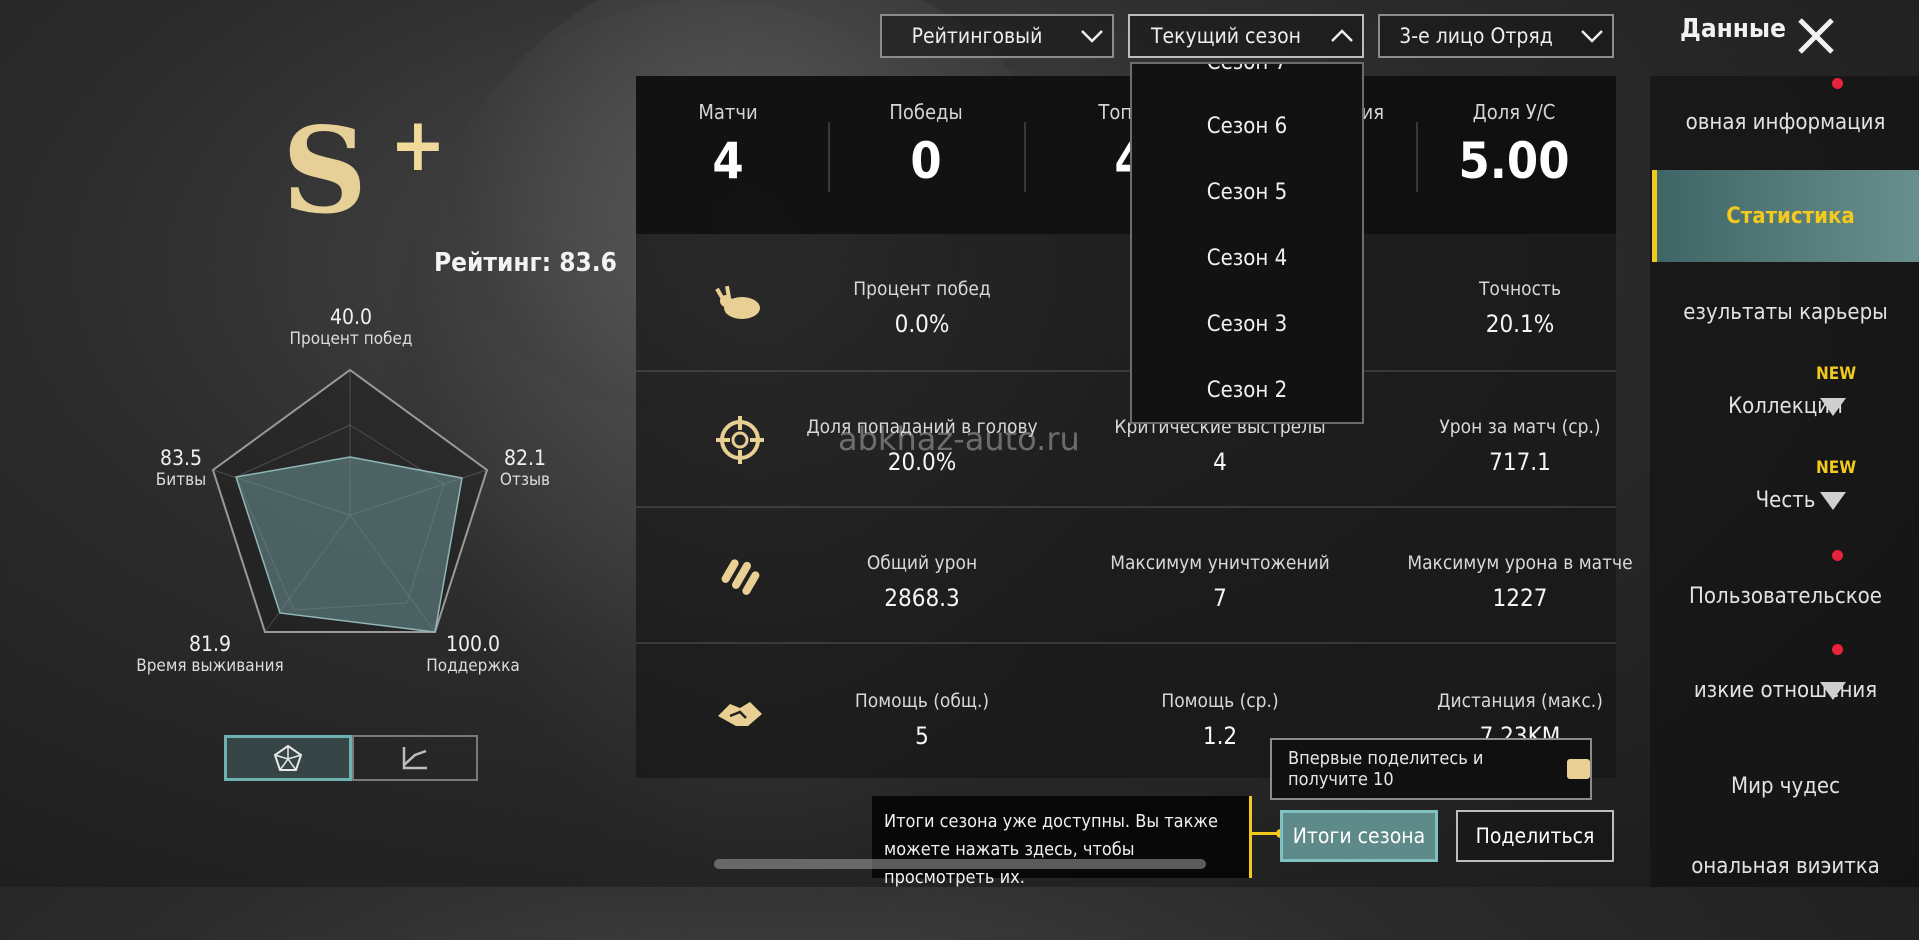 This screenshot has width=1919, height=940. What do you see at coordinates (740, 302) in the screenshot?
I see `chicken-icon` at bounding box center [740, 302].